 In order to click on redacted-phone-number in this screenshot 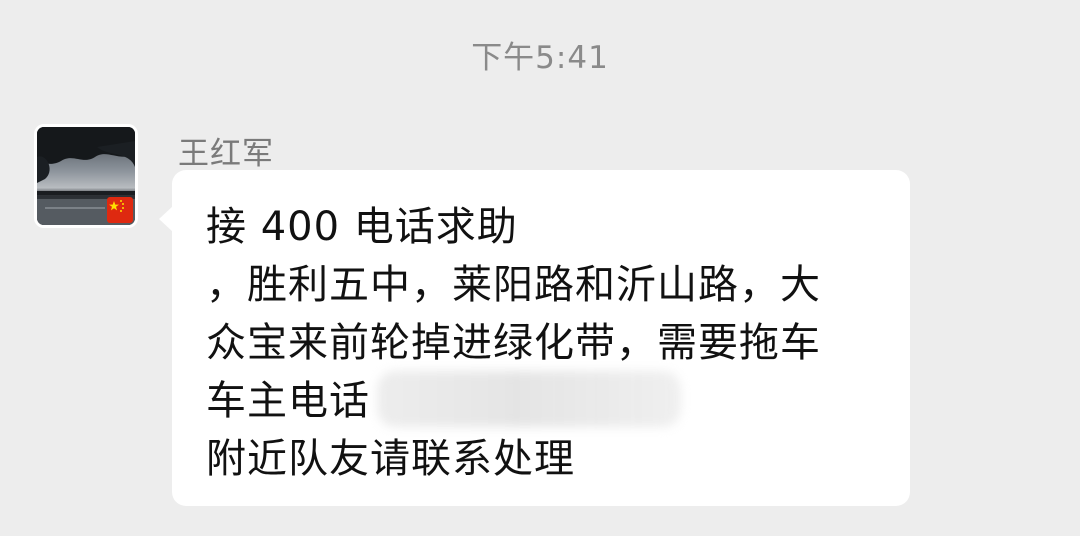, I will do `click(529, 399)`.